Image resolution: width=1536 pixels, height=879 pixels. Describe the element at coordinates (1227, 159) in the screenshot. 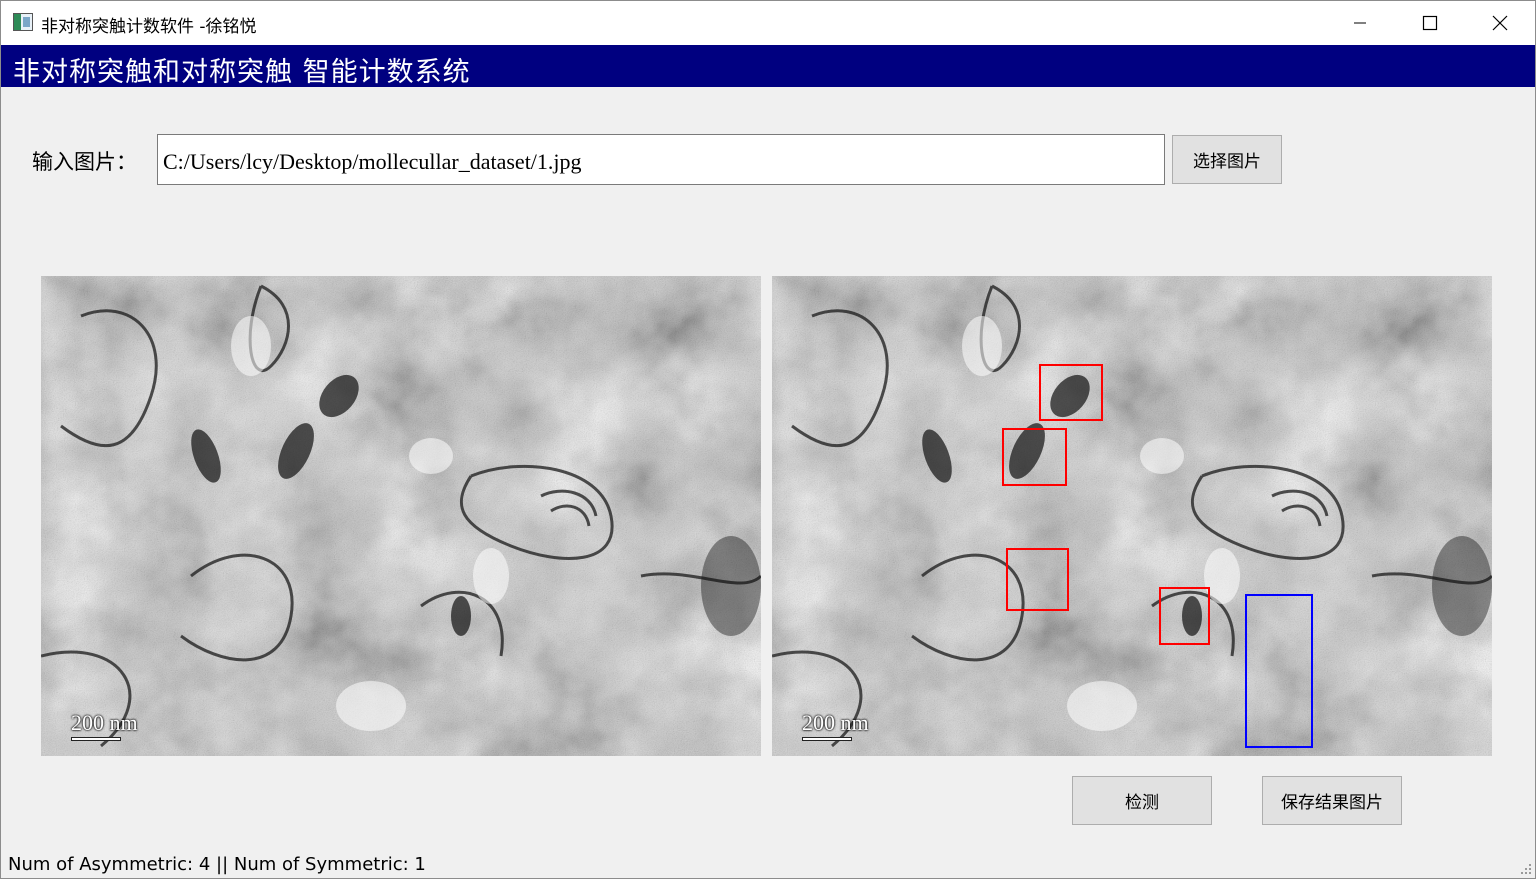

I see `select-image-button: 选择图片` at that location.